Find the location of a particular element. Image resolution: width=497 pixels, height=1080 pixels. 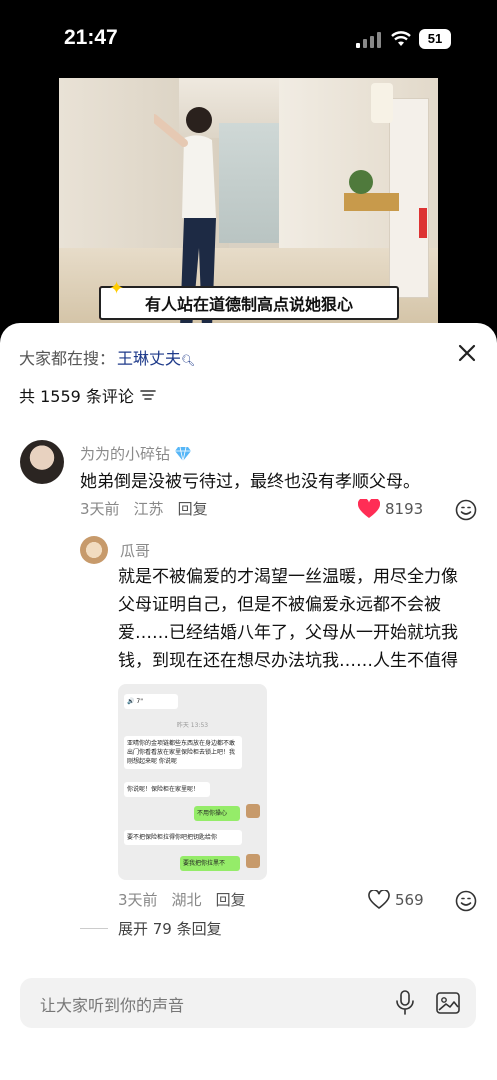

close-icon is located at coordinates (467, 353).